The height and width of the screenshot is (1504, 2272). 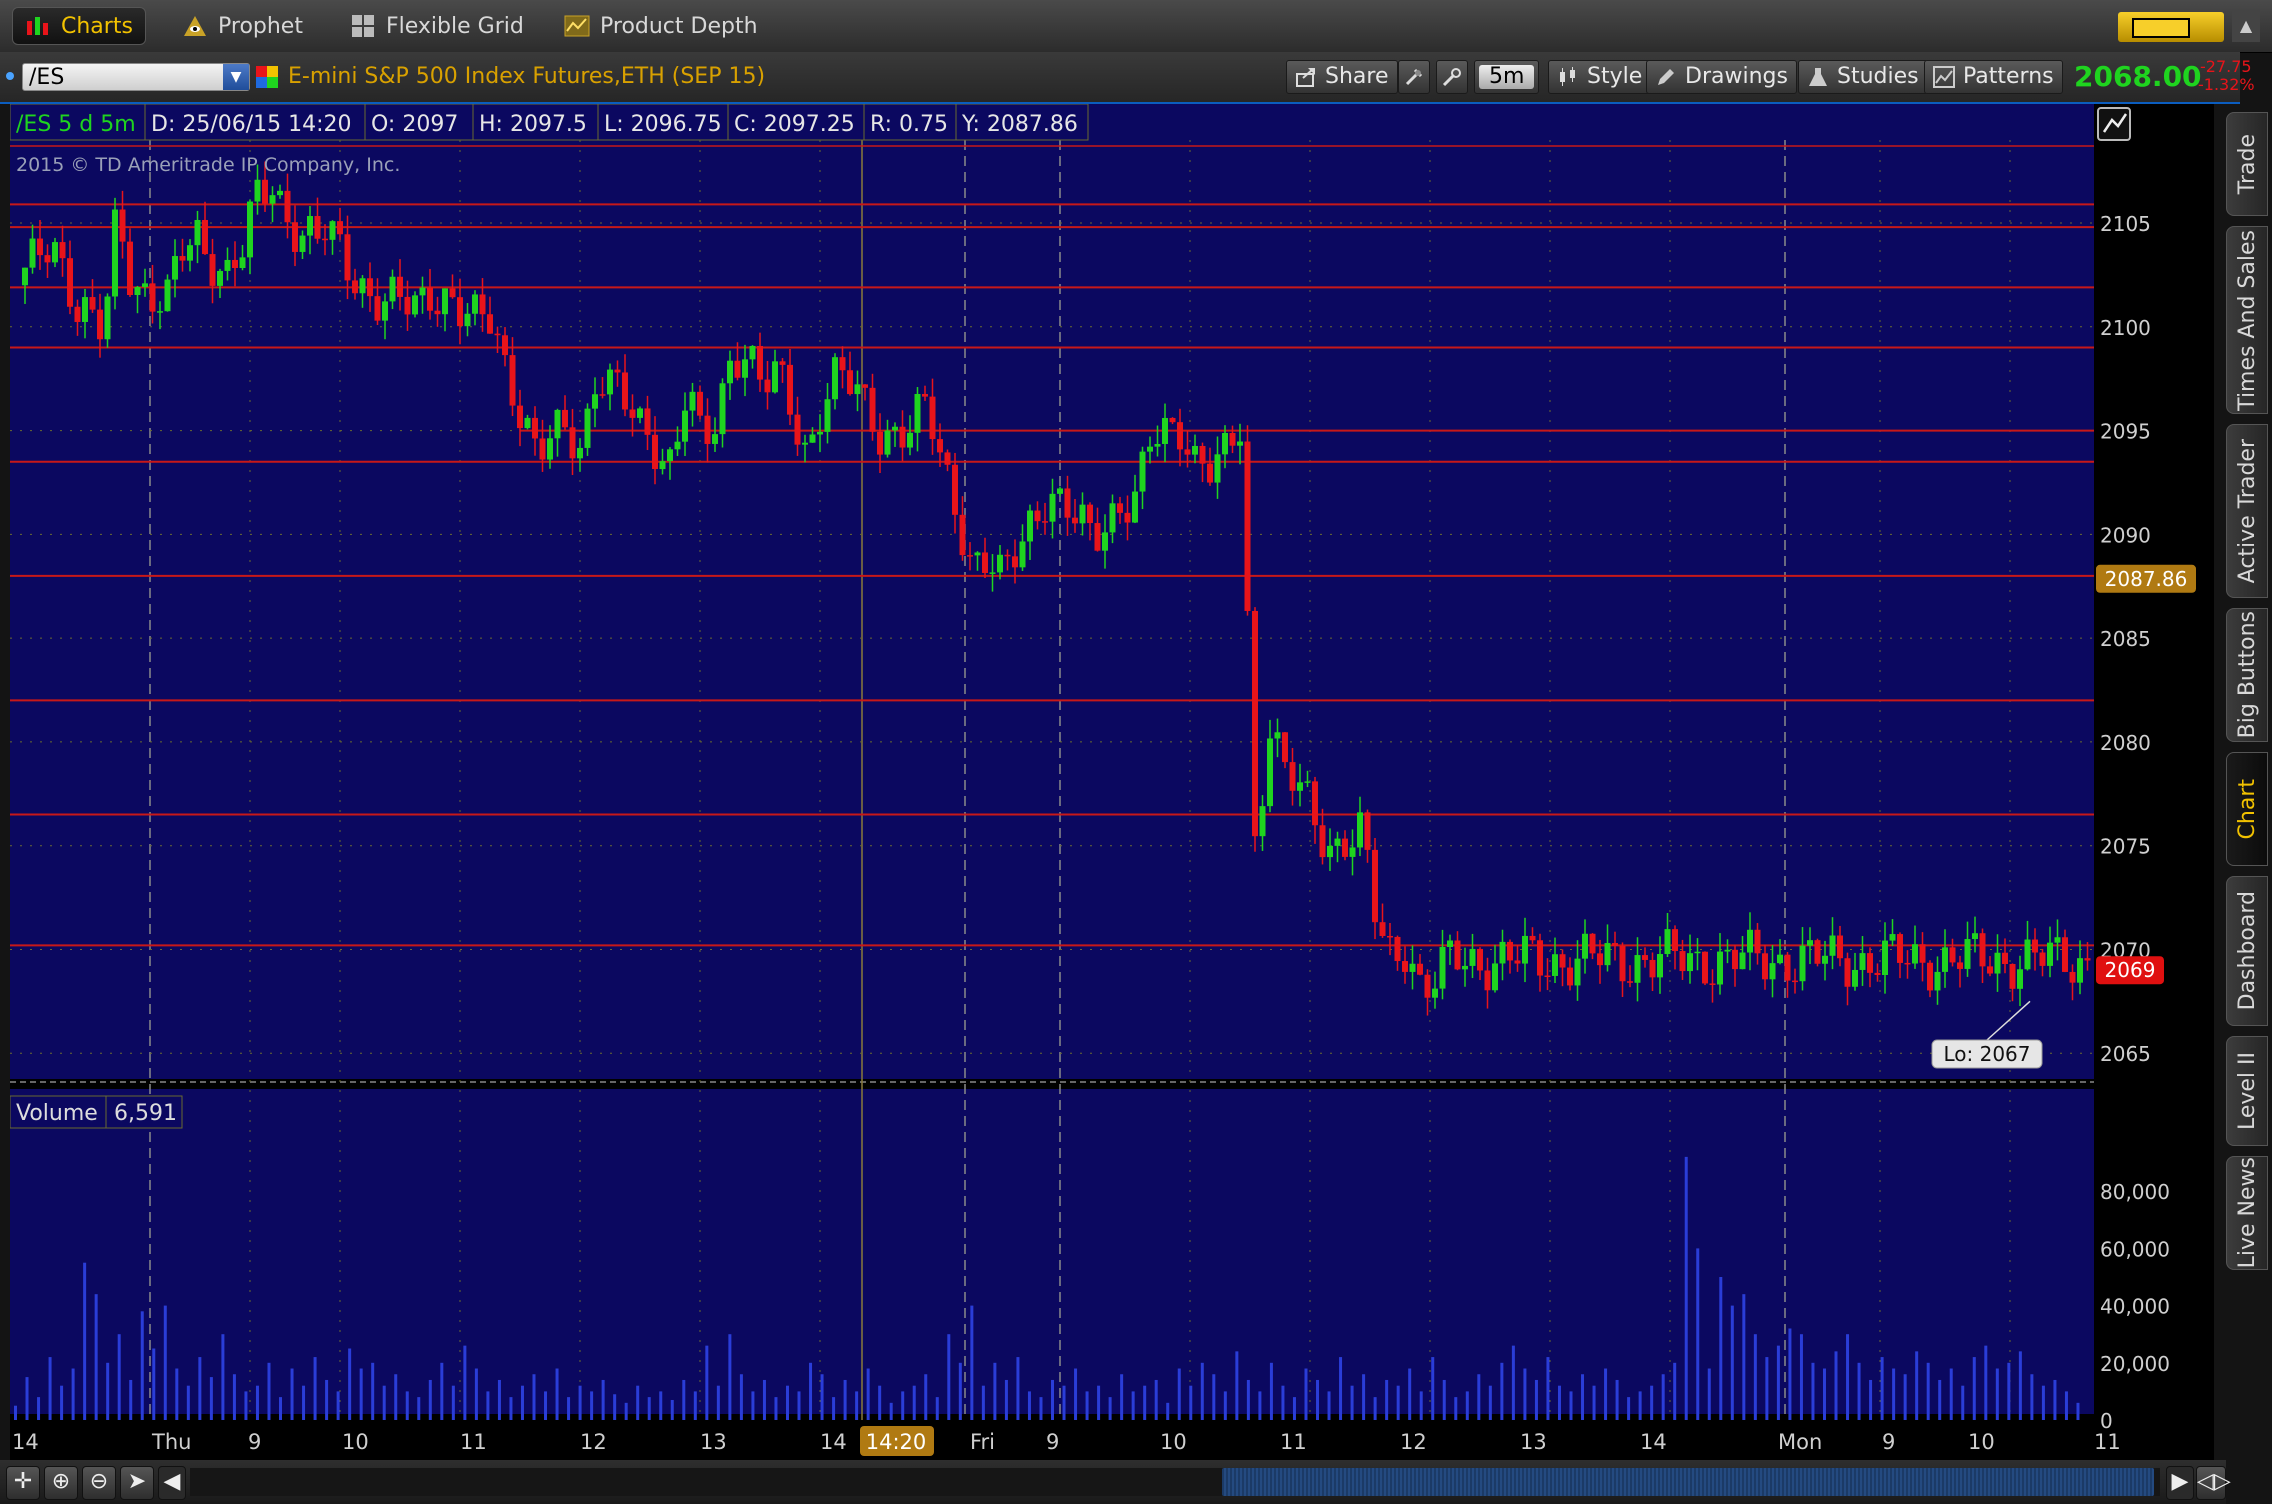 I want to click on horizontal-scrollbar-track, so click(x=1175, y=1482).